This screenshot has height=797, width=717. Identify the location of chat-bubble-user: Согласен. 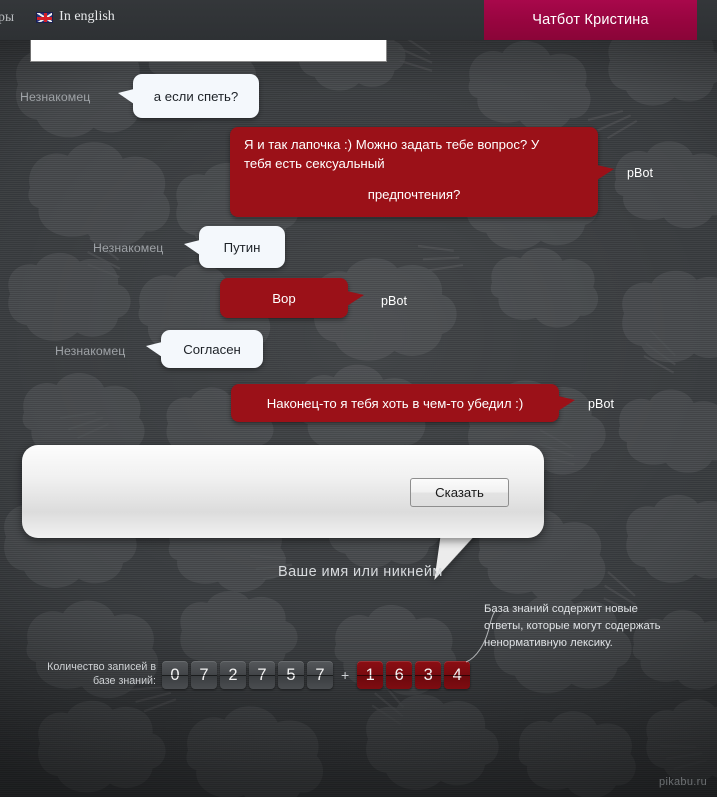
(204, 349).